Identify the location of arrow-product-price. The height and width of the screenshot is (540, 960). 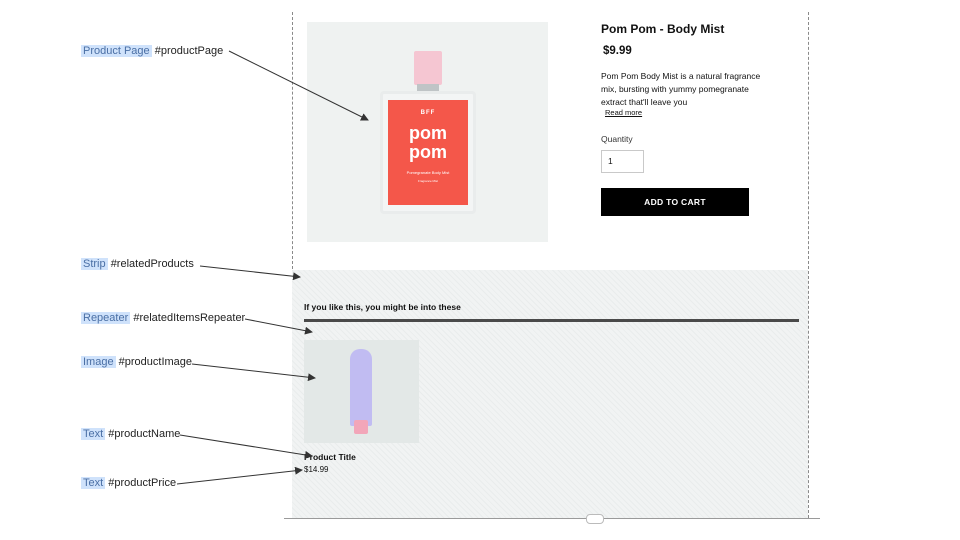
(239, 475).